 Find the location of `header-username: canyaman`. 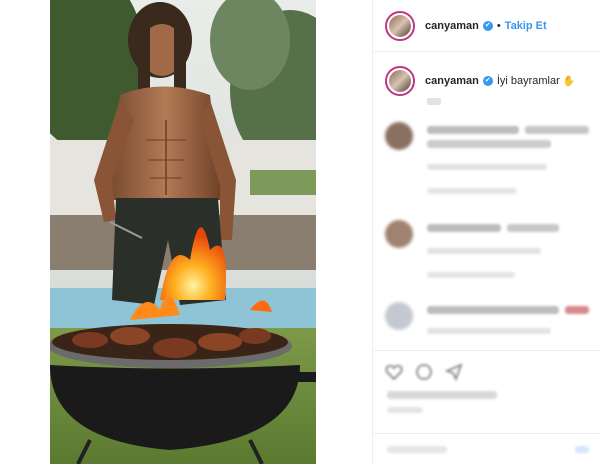

header-username: canyaman is located at coordinates (452, 26).